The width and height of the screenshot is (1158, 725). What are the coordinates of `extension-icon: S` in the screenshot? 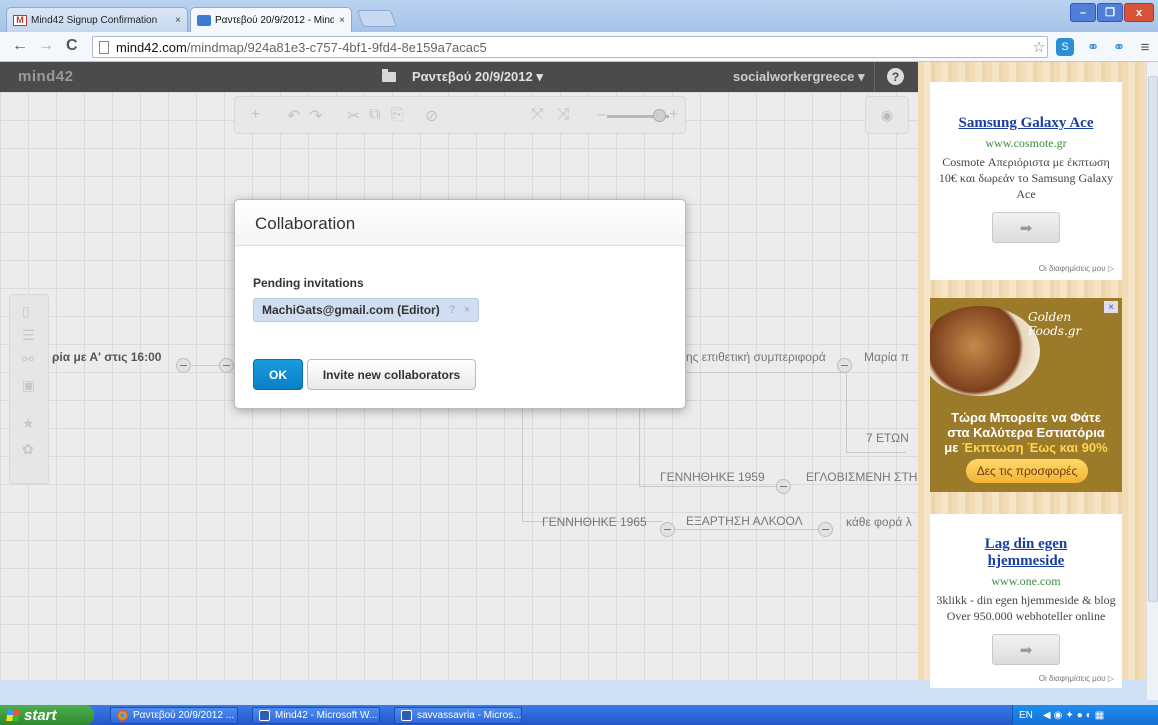 It's located at (1065, 47).